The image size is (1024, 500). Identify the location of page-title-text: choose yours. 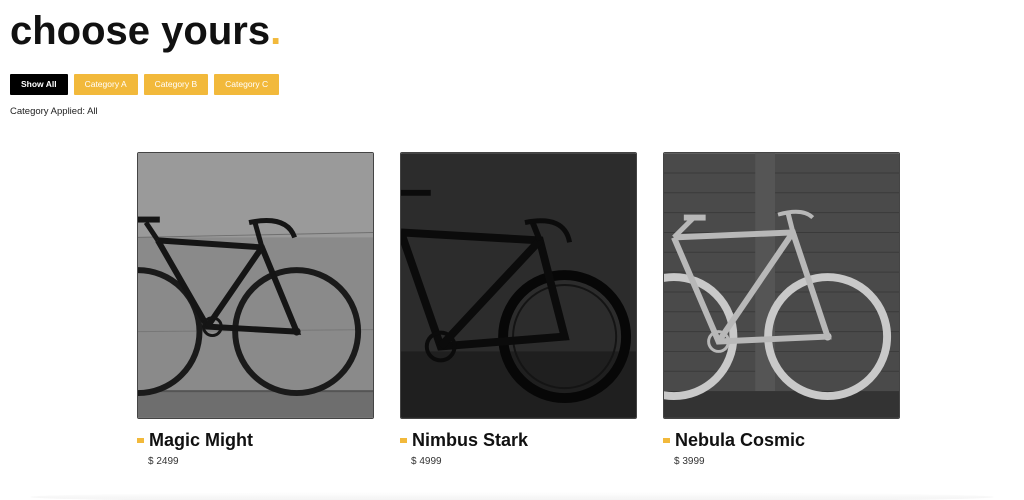
(140, 31).